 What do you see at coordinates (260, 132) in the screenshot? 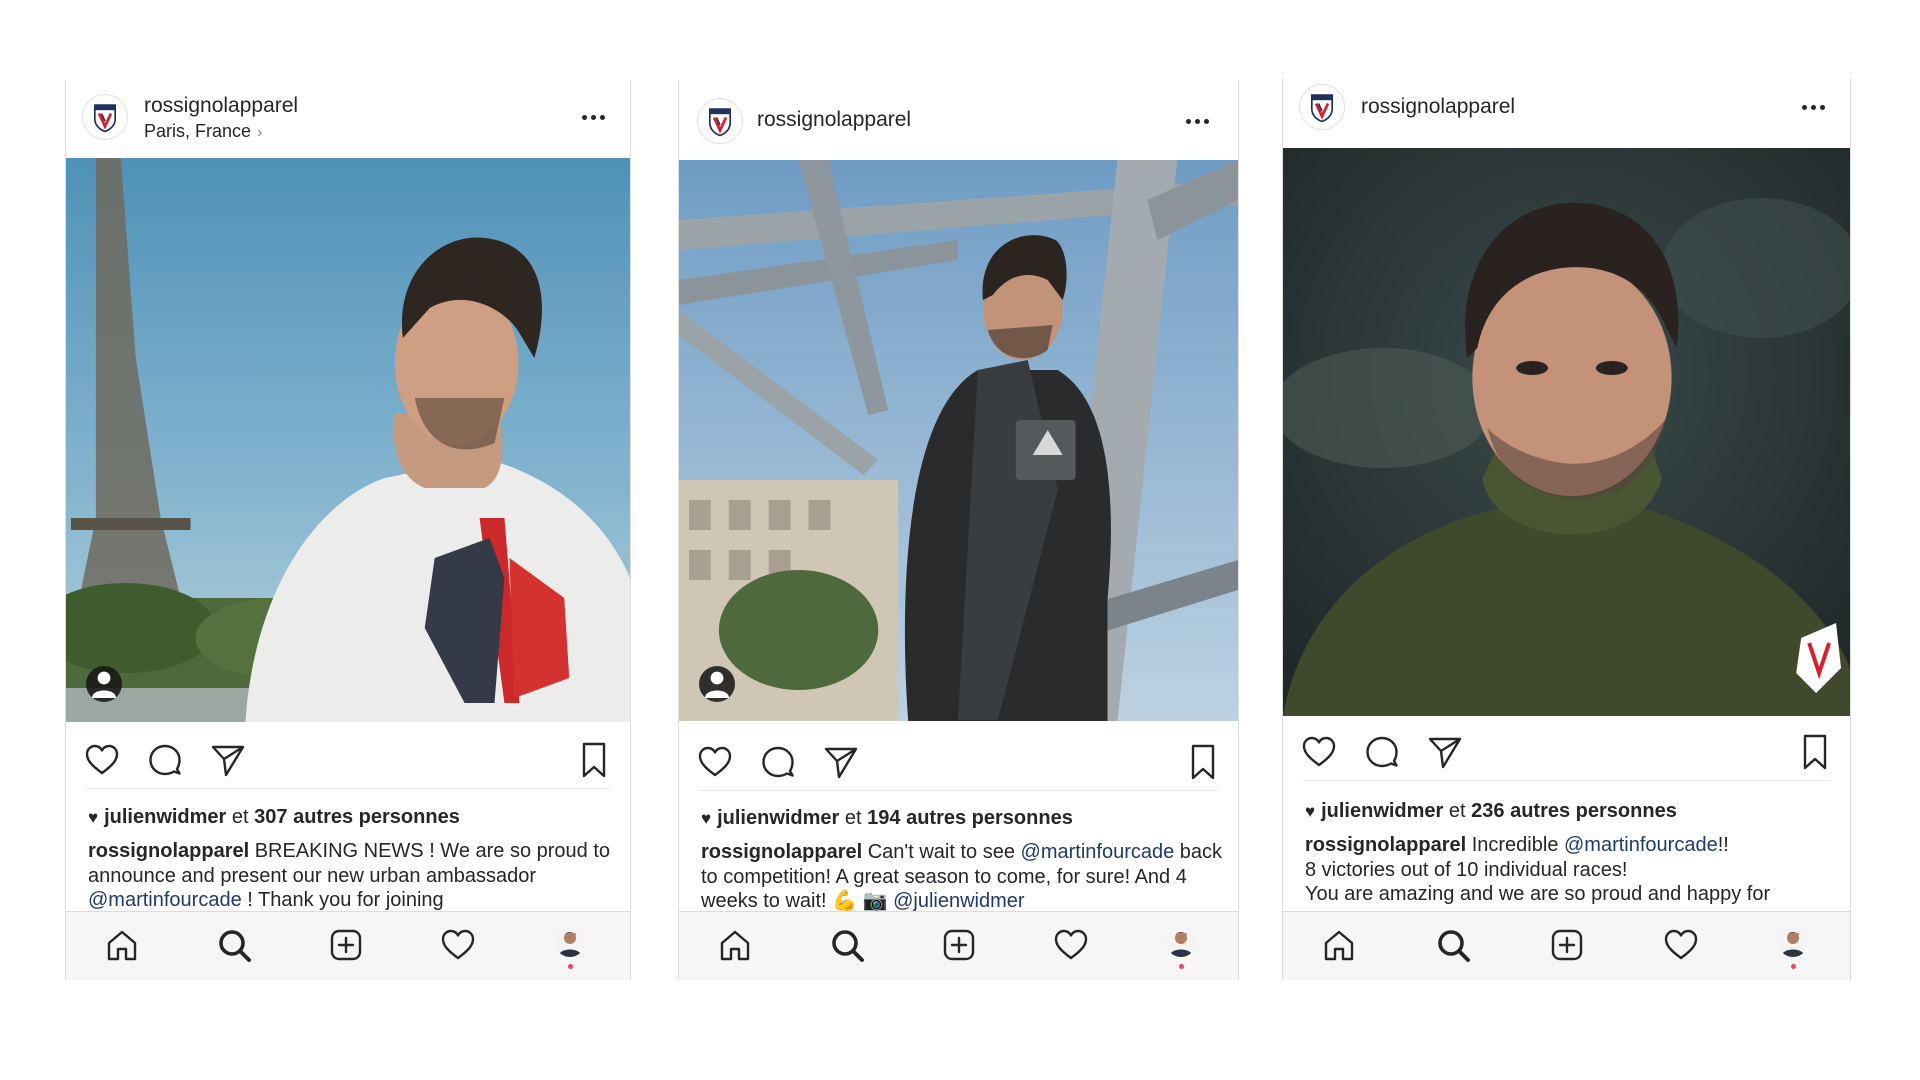
I see `chevron-right-icon: ›` at bounding box center [260, 132].